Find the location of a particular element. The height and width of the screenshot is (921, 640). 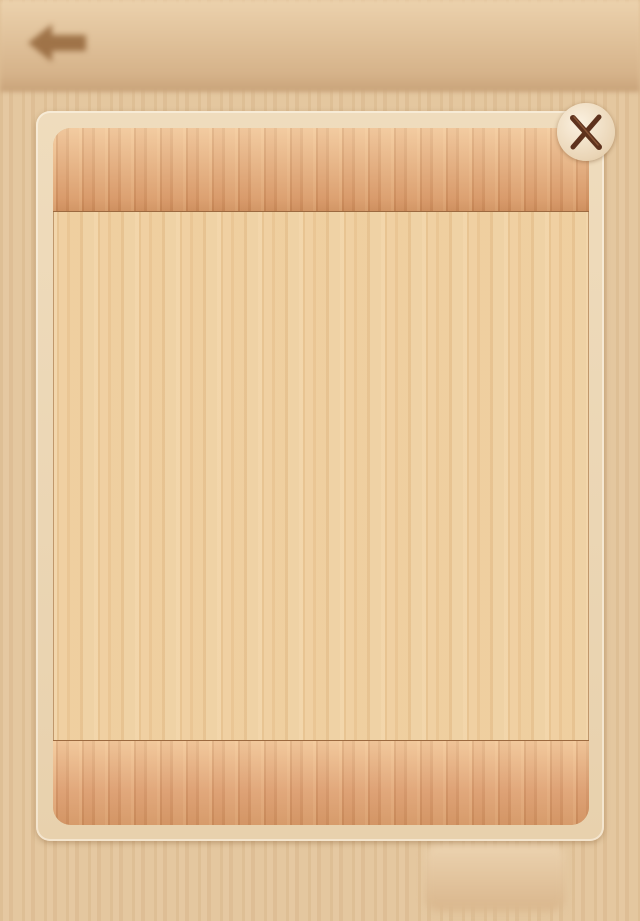

back-arrow-icon is located at coordinates (57, 43).